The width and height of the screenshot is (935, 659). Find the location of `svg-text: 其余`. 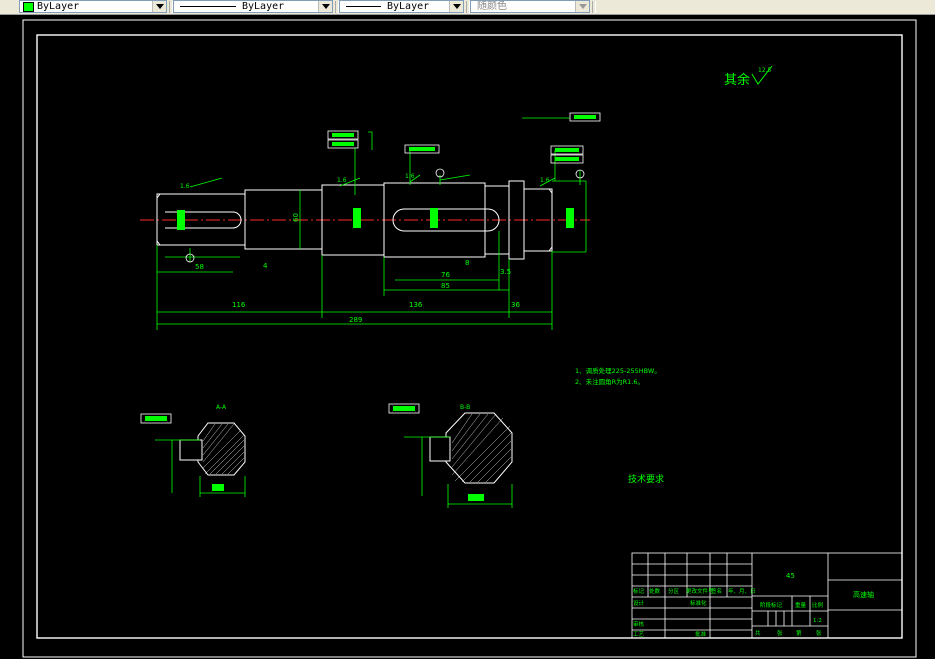

svg-text: 其余 is located at coordinates (737, 80).